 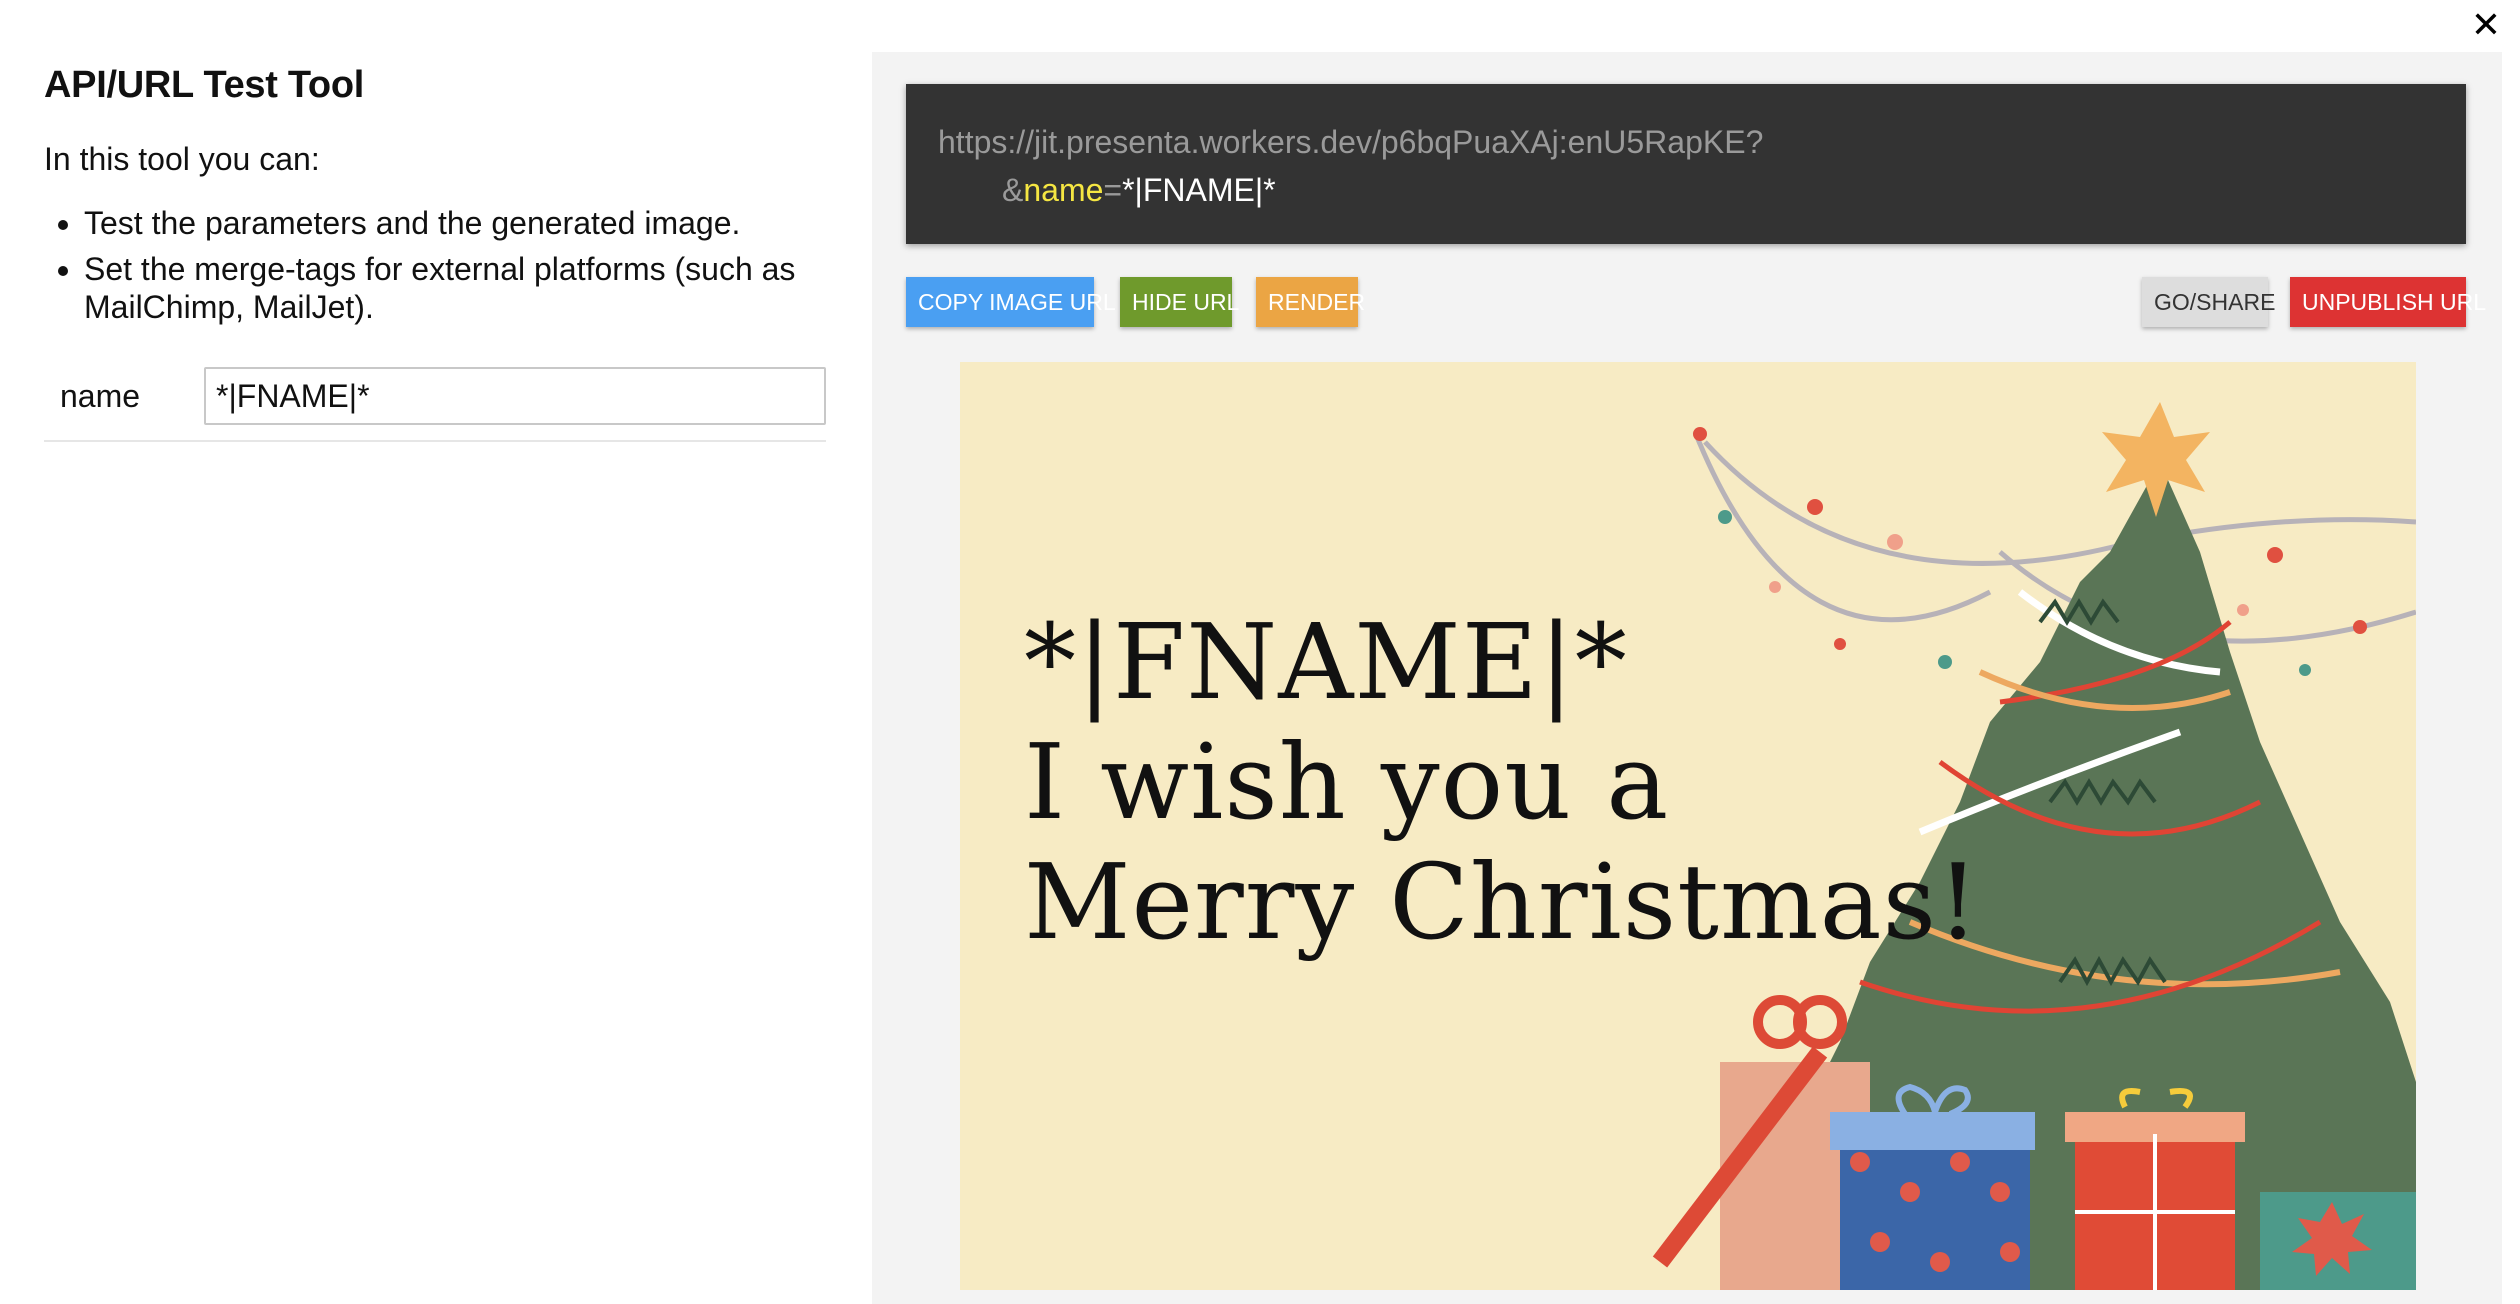 I want to click on url-param-key: name, so click(x=1063, y=190).